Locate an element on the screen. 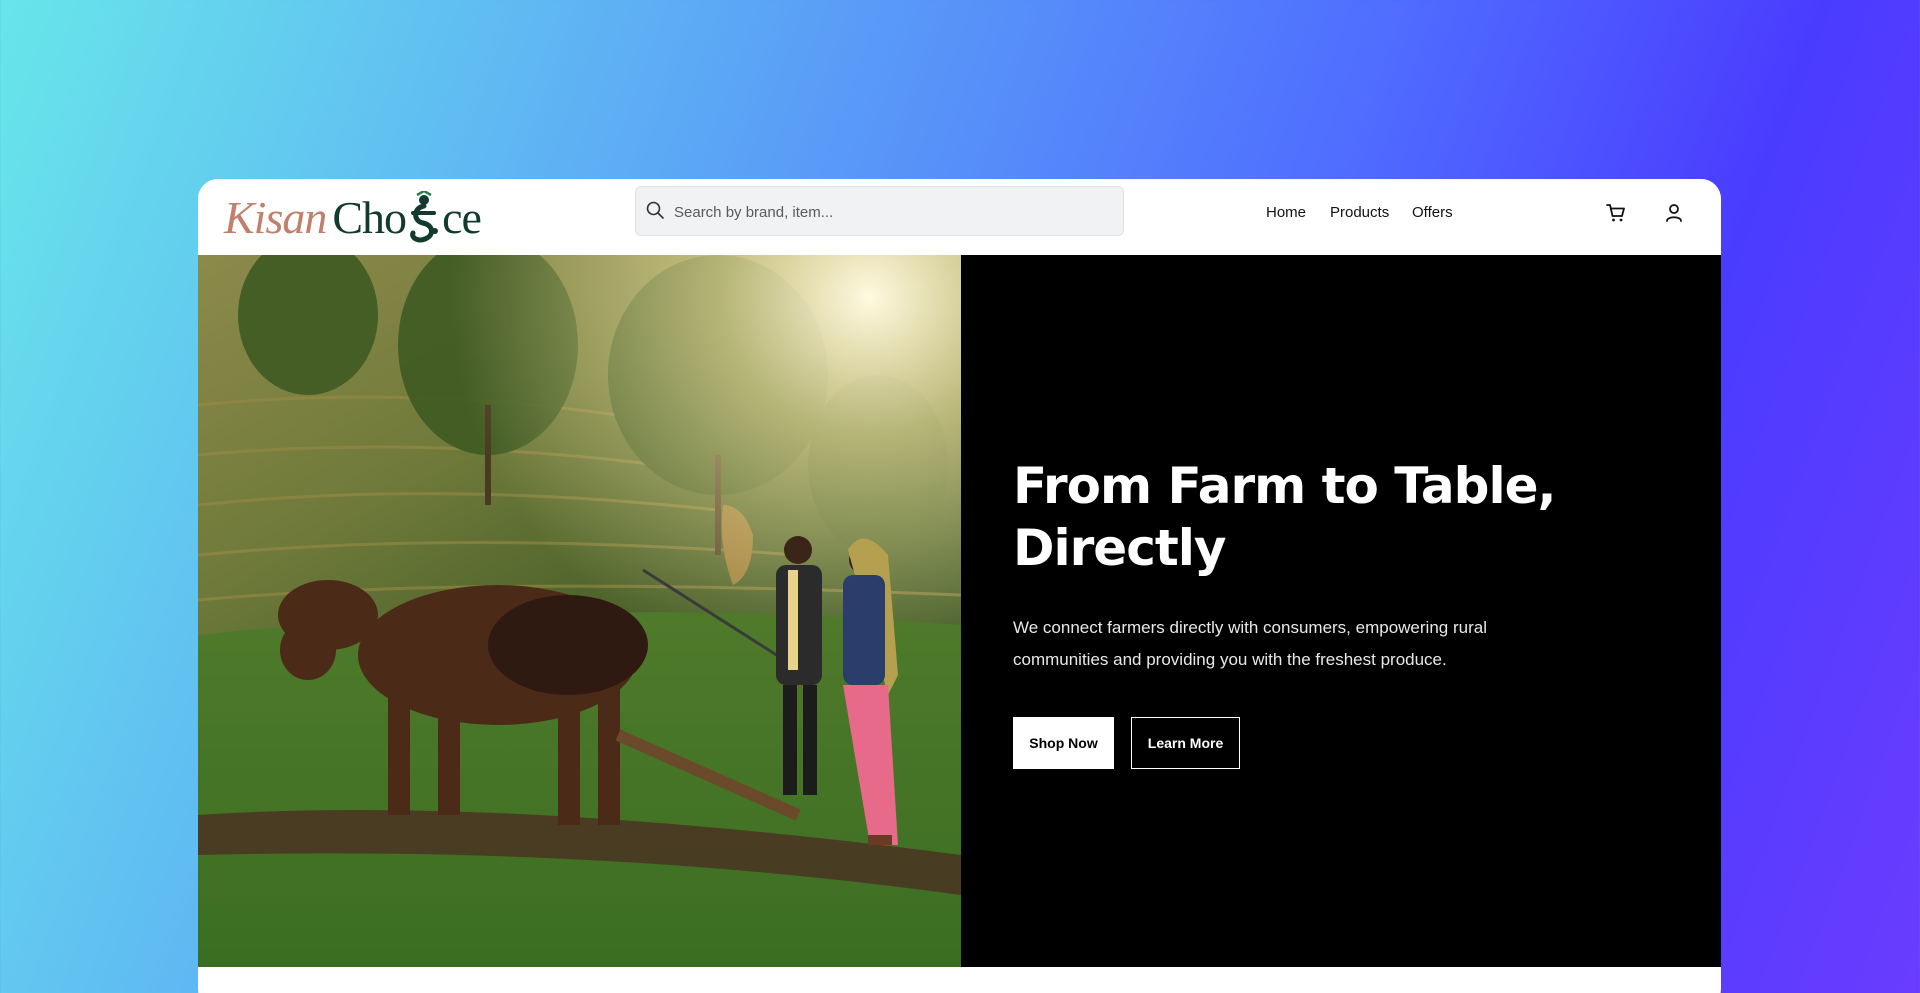 This screenshot has width=1920, height=993. brand-logo: Kisan Cho ce is located at coordinates (353, 217).